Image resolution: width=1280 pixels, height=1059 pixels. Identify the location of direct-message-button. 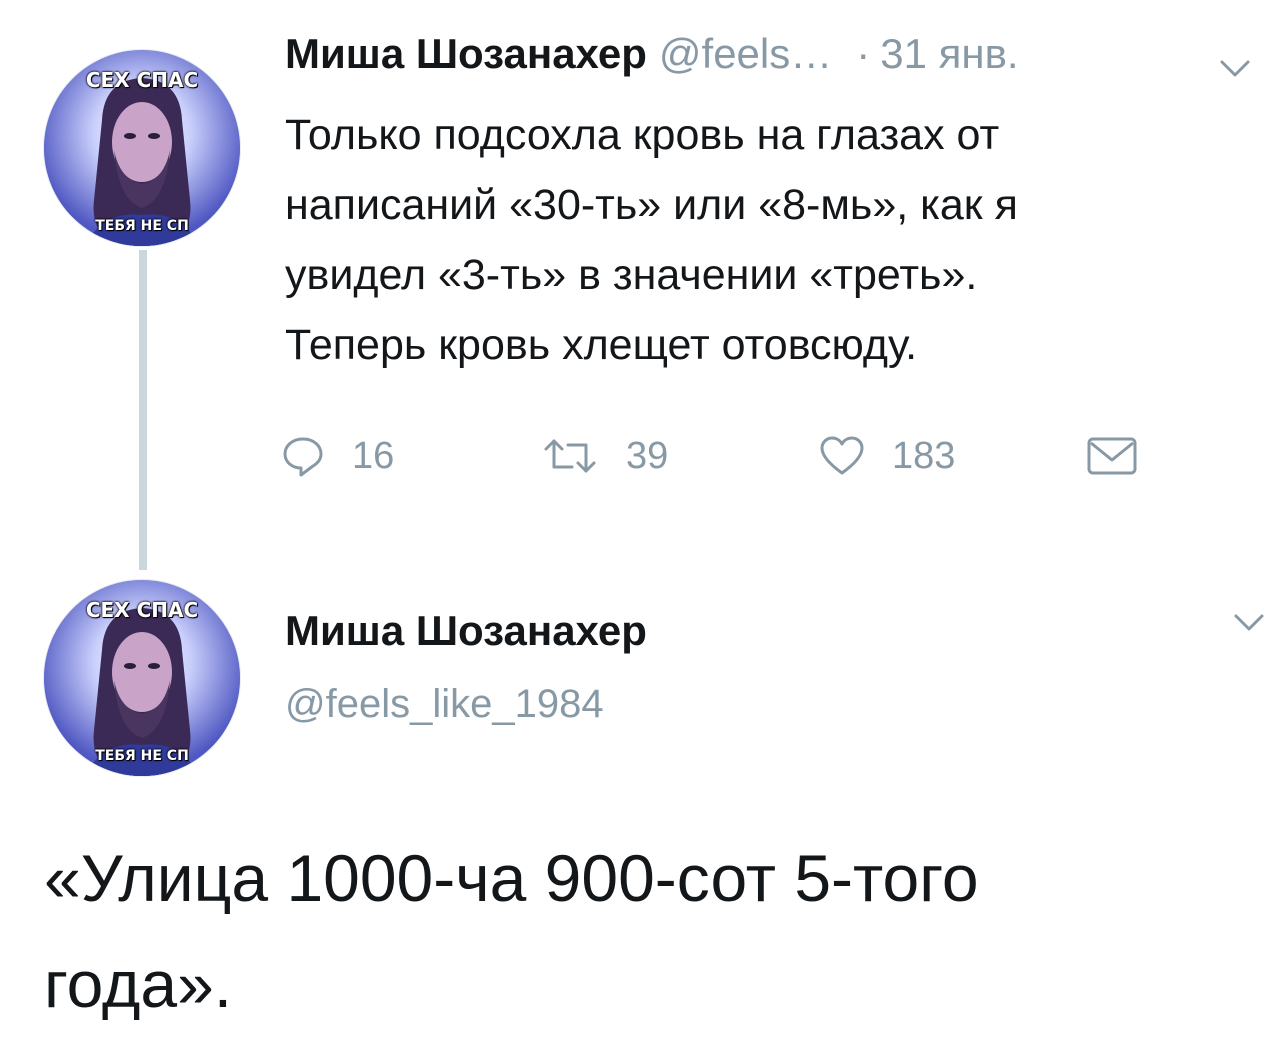
(1112, 456).